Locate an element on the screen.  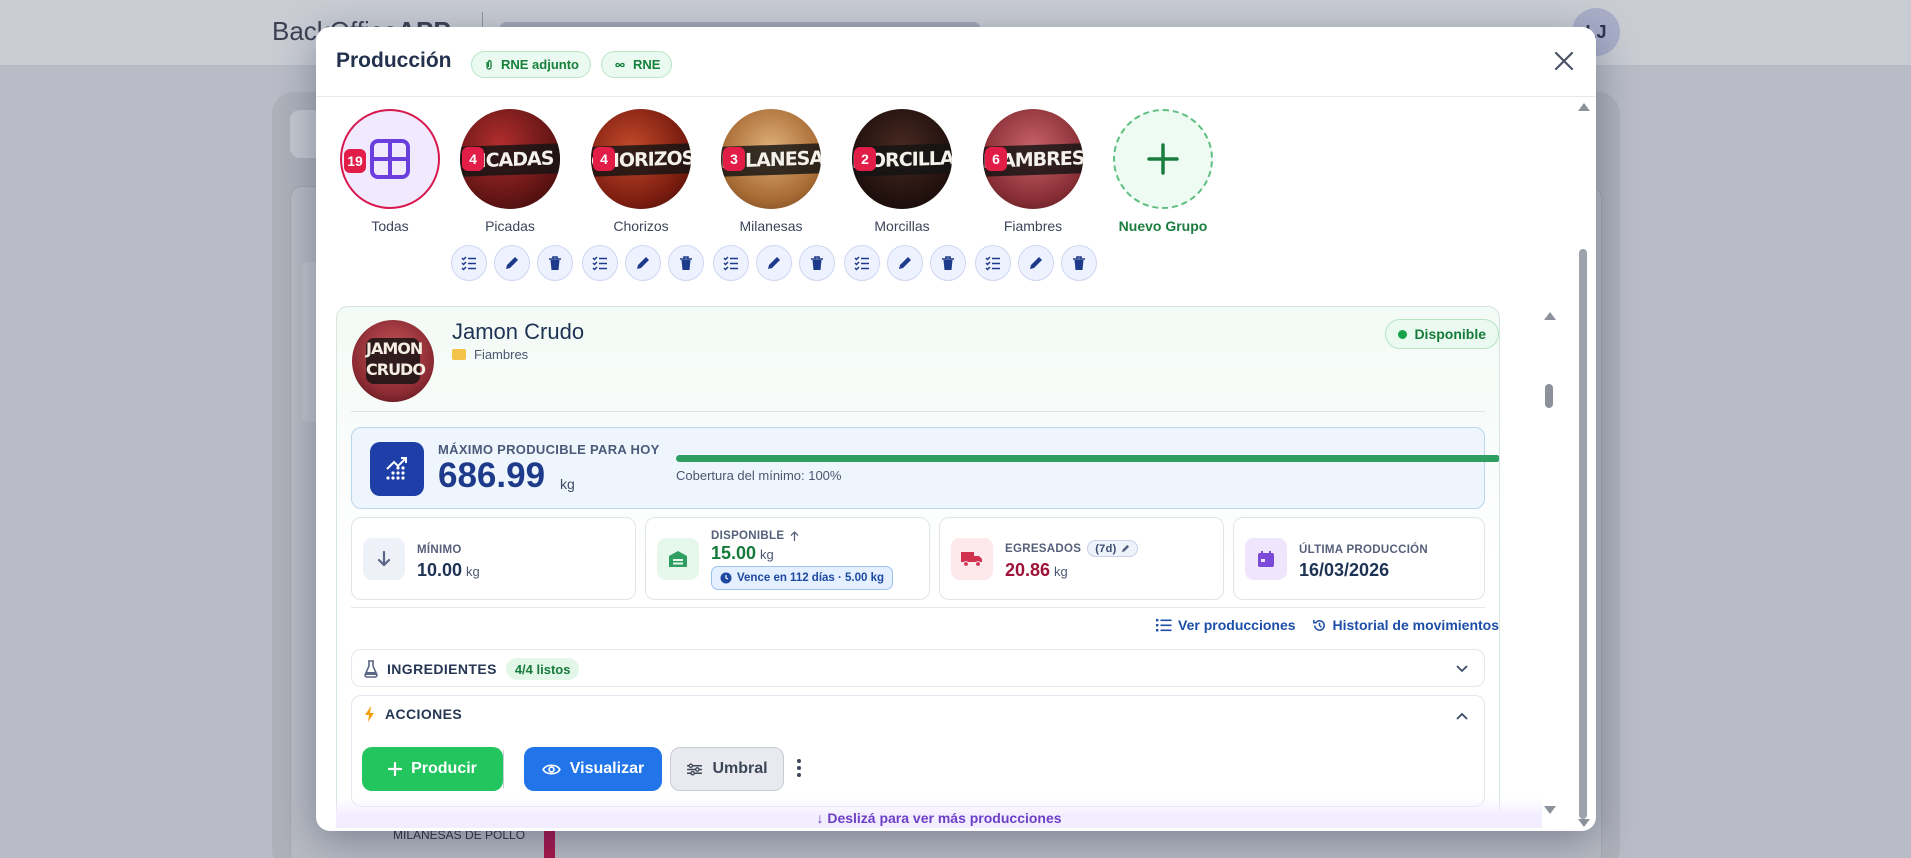
producir-button: Producir is located at coordinates (432, 769).